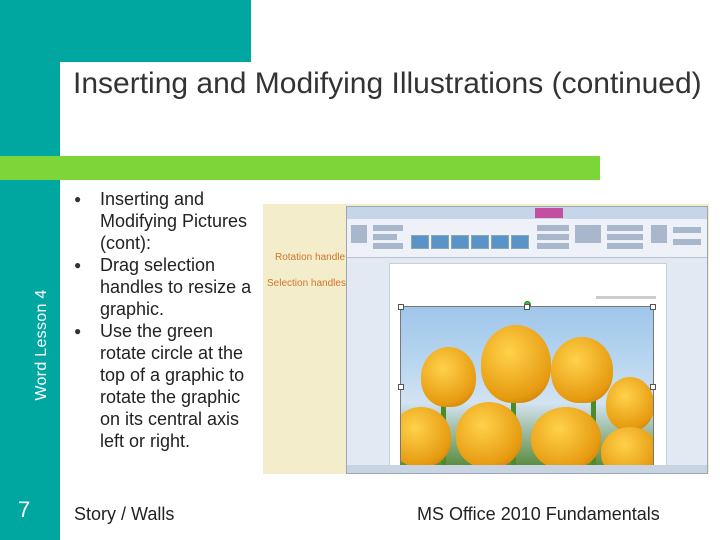  I want to click on picture-tools-tab, so click(549, 213).